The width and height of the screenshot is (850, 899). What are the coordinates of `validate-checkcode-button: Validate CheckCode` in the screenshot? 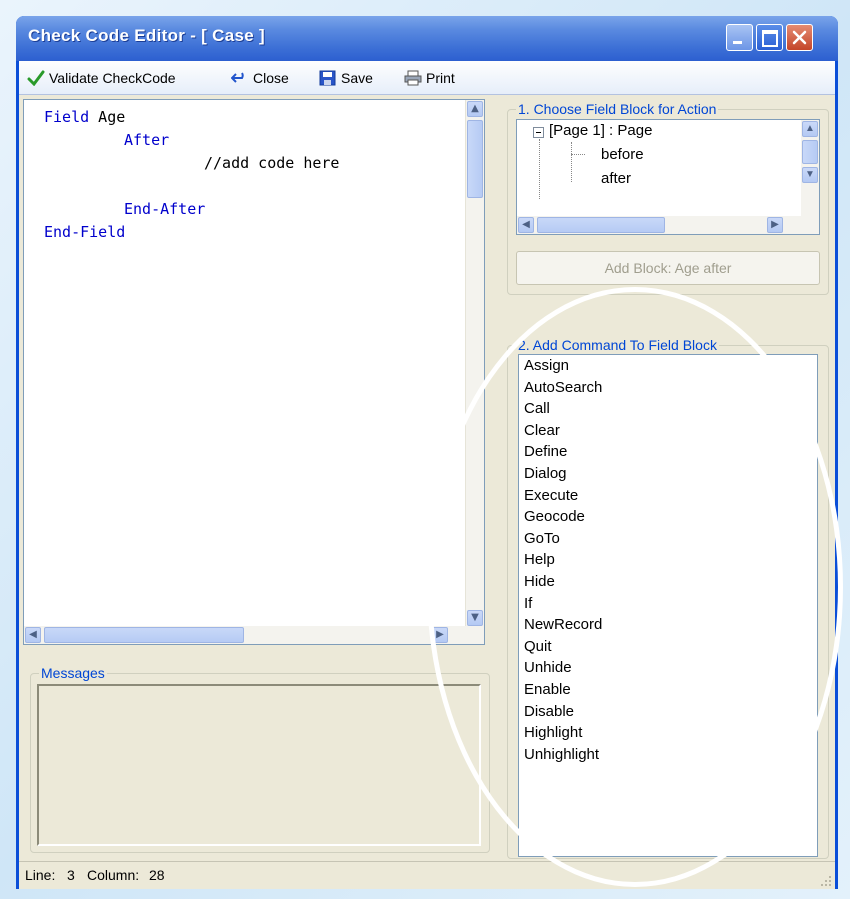 It's located at (101, 78).